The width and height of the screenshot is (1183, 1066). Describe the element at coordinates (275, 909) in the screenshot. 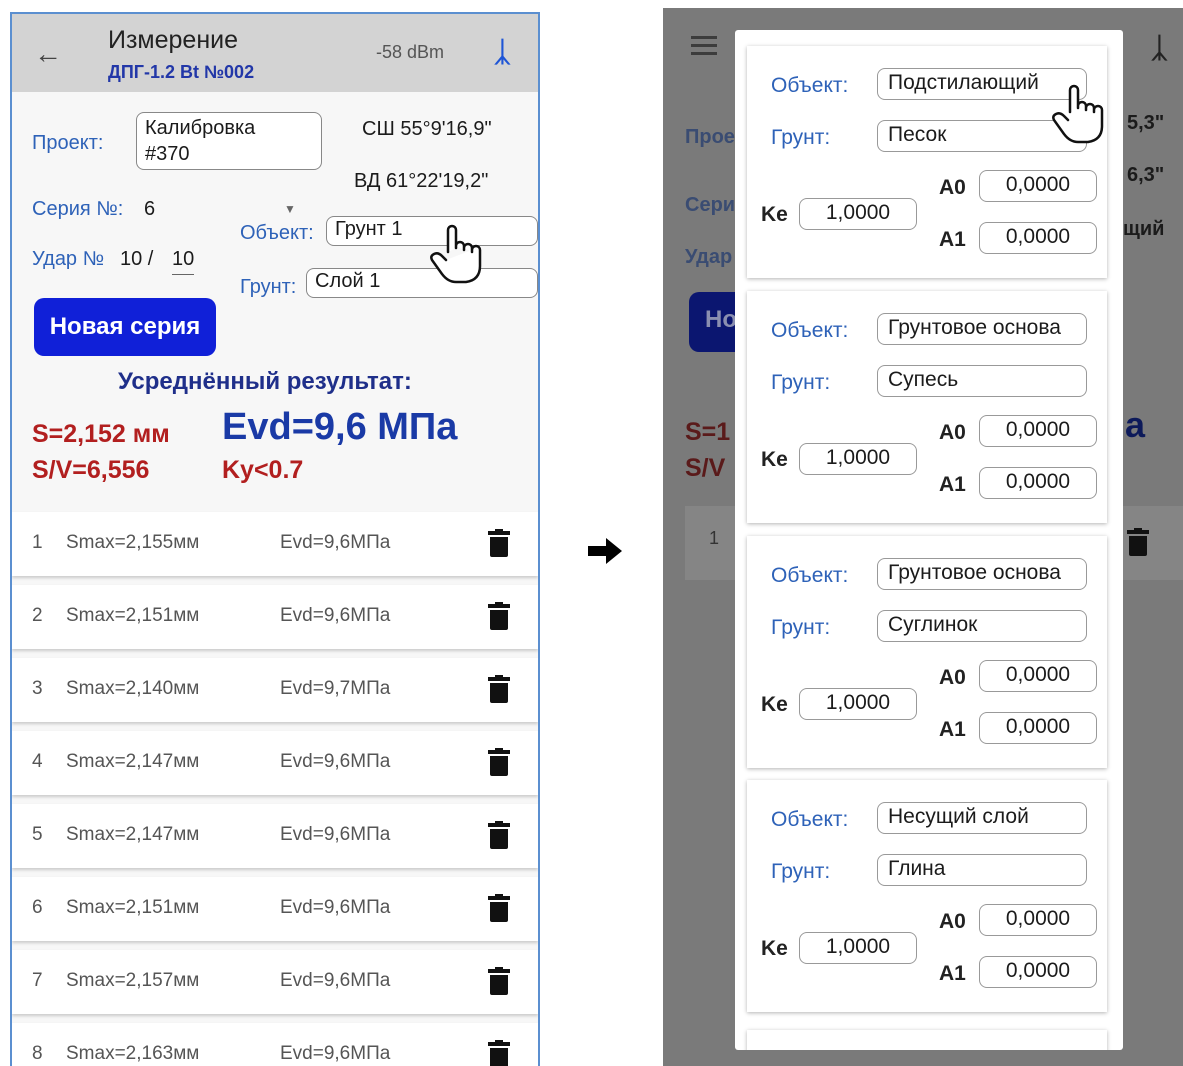

I see `measurement-row: 6 Smax=2,151мм Evd=9,6МПа` at that location.